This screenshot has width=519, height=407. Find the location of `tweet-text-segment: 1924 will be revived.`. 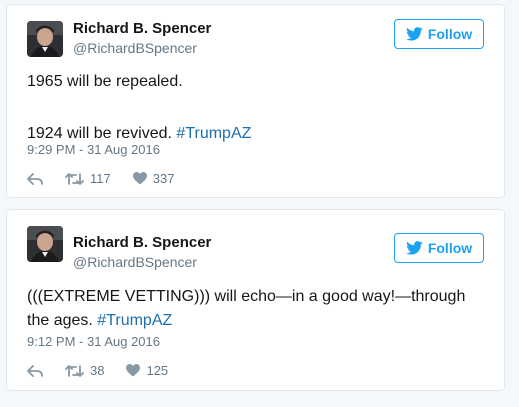

tweet-text-segment: 1924 will be revived. is located at coordinates (102, 133).